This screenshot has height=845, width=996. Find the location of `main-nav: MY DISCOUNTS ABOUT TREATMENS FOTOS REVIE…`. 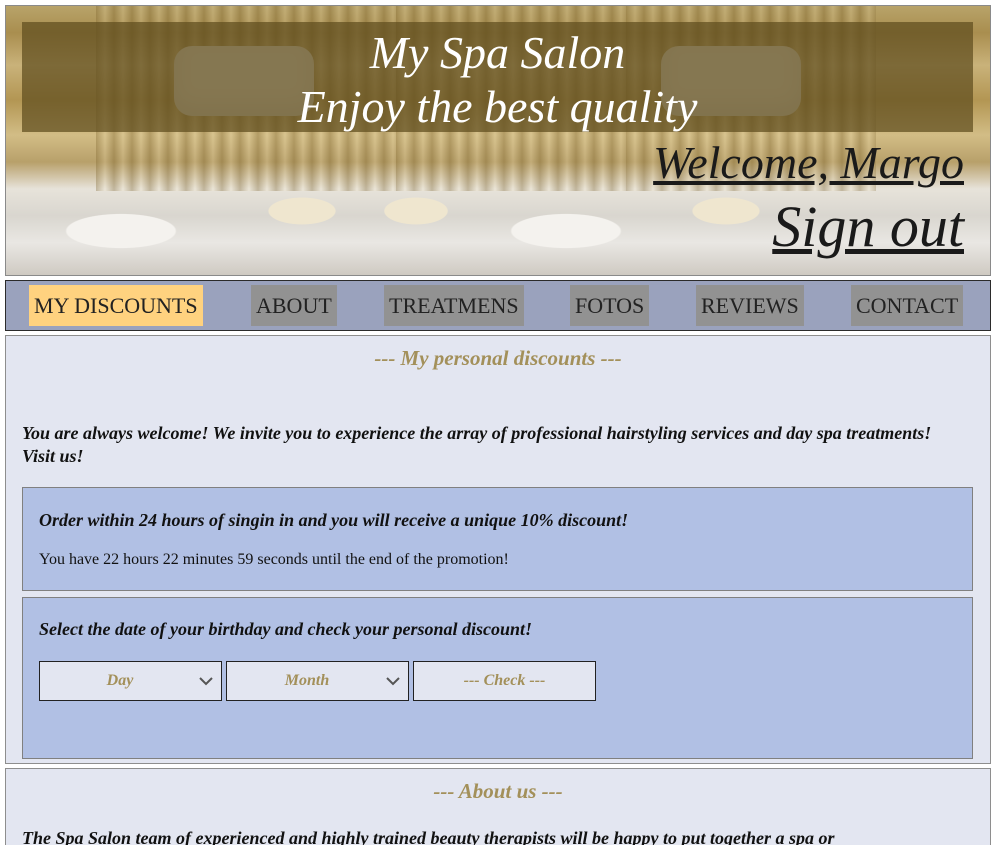

main-nav: MY DISCOUNTS ABOUT TREATMENS FOTOS REVIE… is located at coordinates (498, 305).